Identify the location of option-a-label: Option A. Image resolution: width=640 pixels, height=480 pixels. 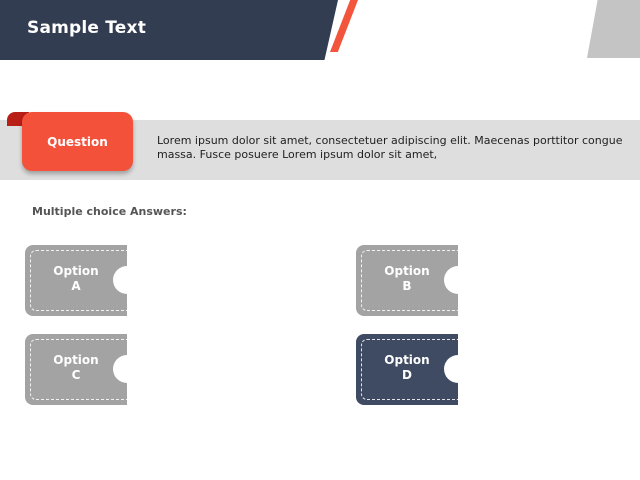
(76, 279).